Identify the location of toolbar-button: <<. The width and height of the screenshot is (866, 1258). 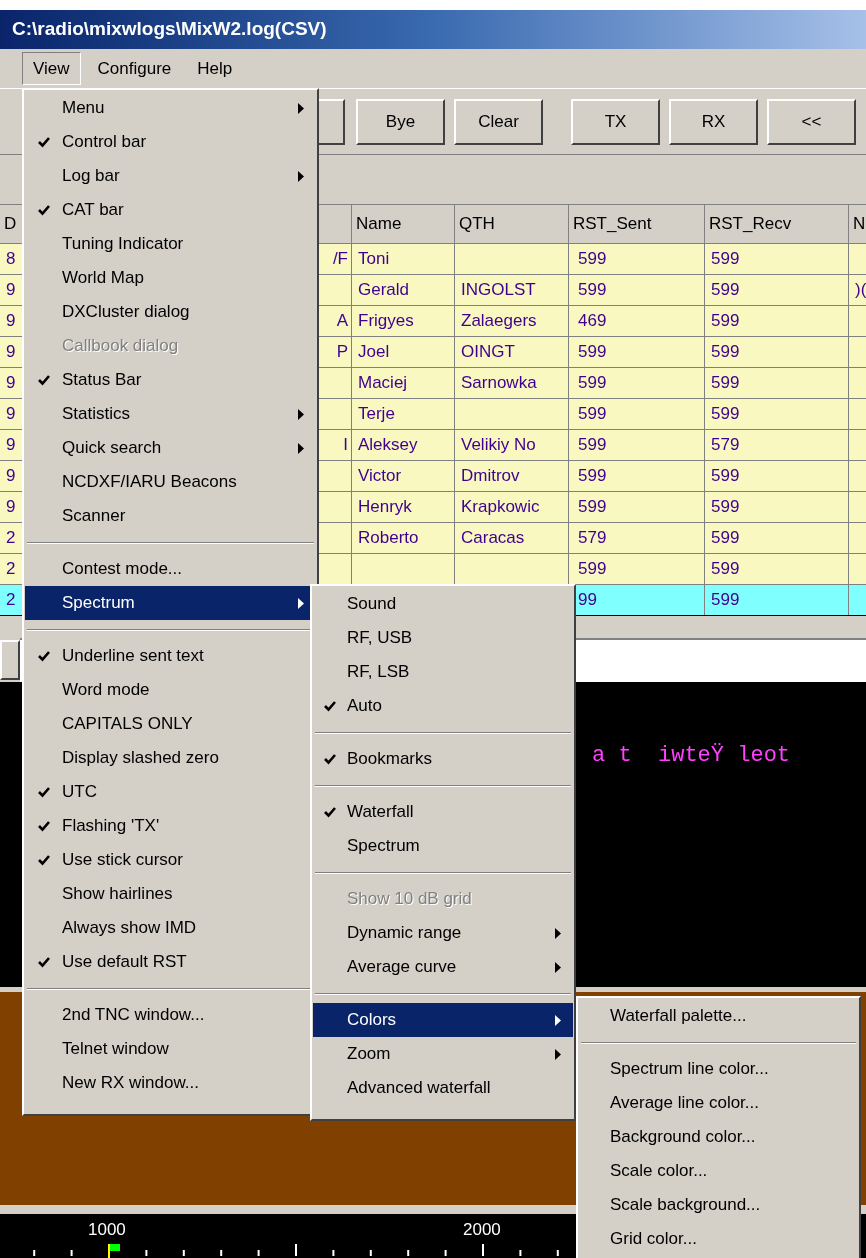
(811, 121).